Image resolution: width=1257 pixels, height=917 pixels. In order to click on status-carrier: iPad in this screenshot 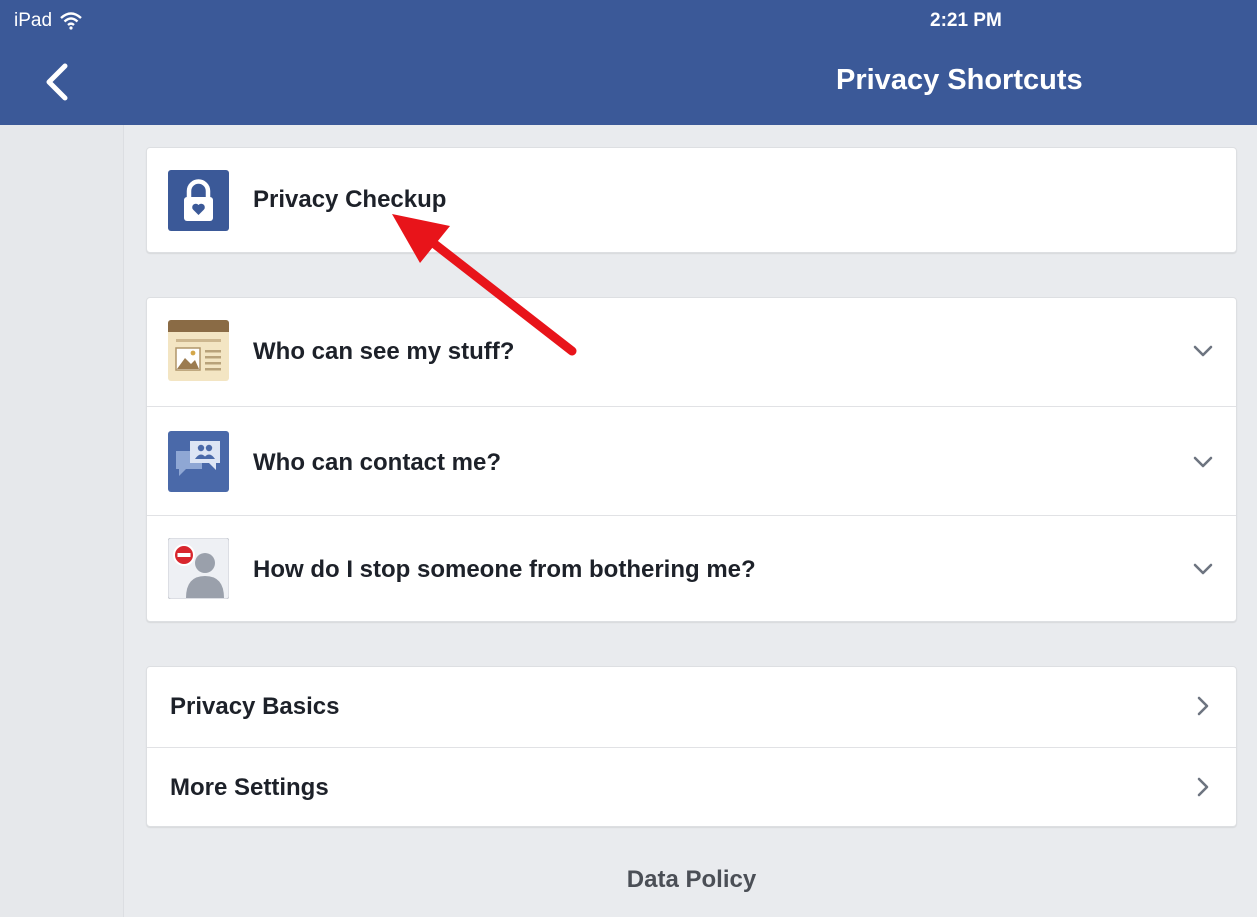, I will do `click(48, 21)`.